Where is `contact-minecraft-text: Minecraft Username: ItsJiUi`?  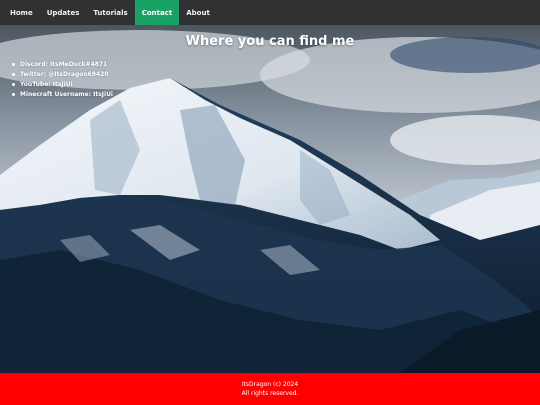 contact-minecraft-text: Minecraft Username: ItsJiUi is located at coordinates (66, 94).